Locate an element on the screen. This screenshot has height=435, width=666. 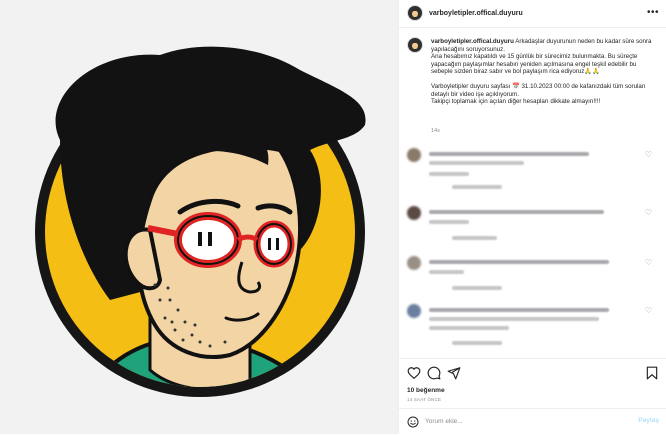
likes-count: 10 beğenme is located at coordinates (426, 390).